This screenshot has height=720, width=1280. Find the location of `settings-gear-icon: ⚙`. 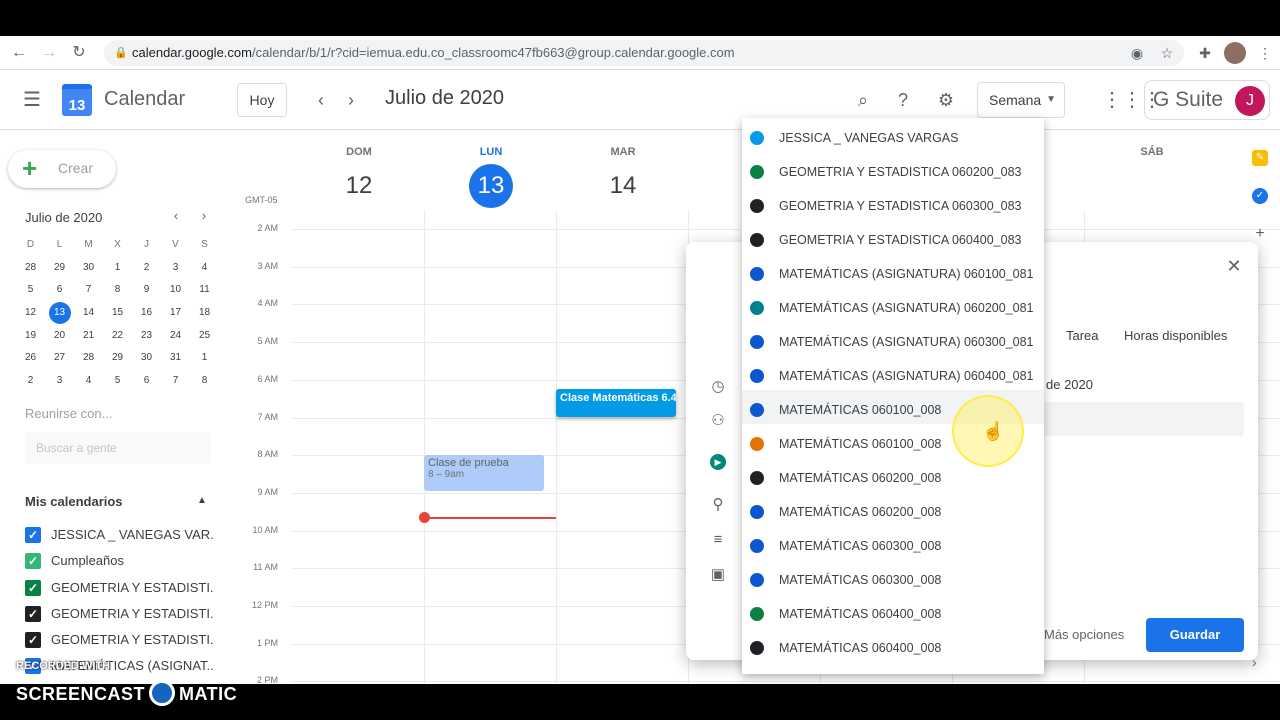

settings-gear-icon: ⚙ is located at coordinates (946, 100).